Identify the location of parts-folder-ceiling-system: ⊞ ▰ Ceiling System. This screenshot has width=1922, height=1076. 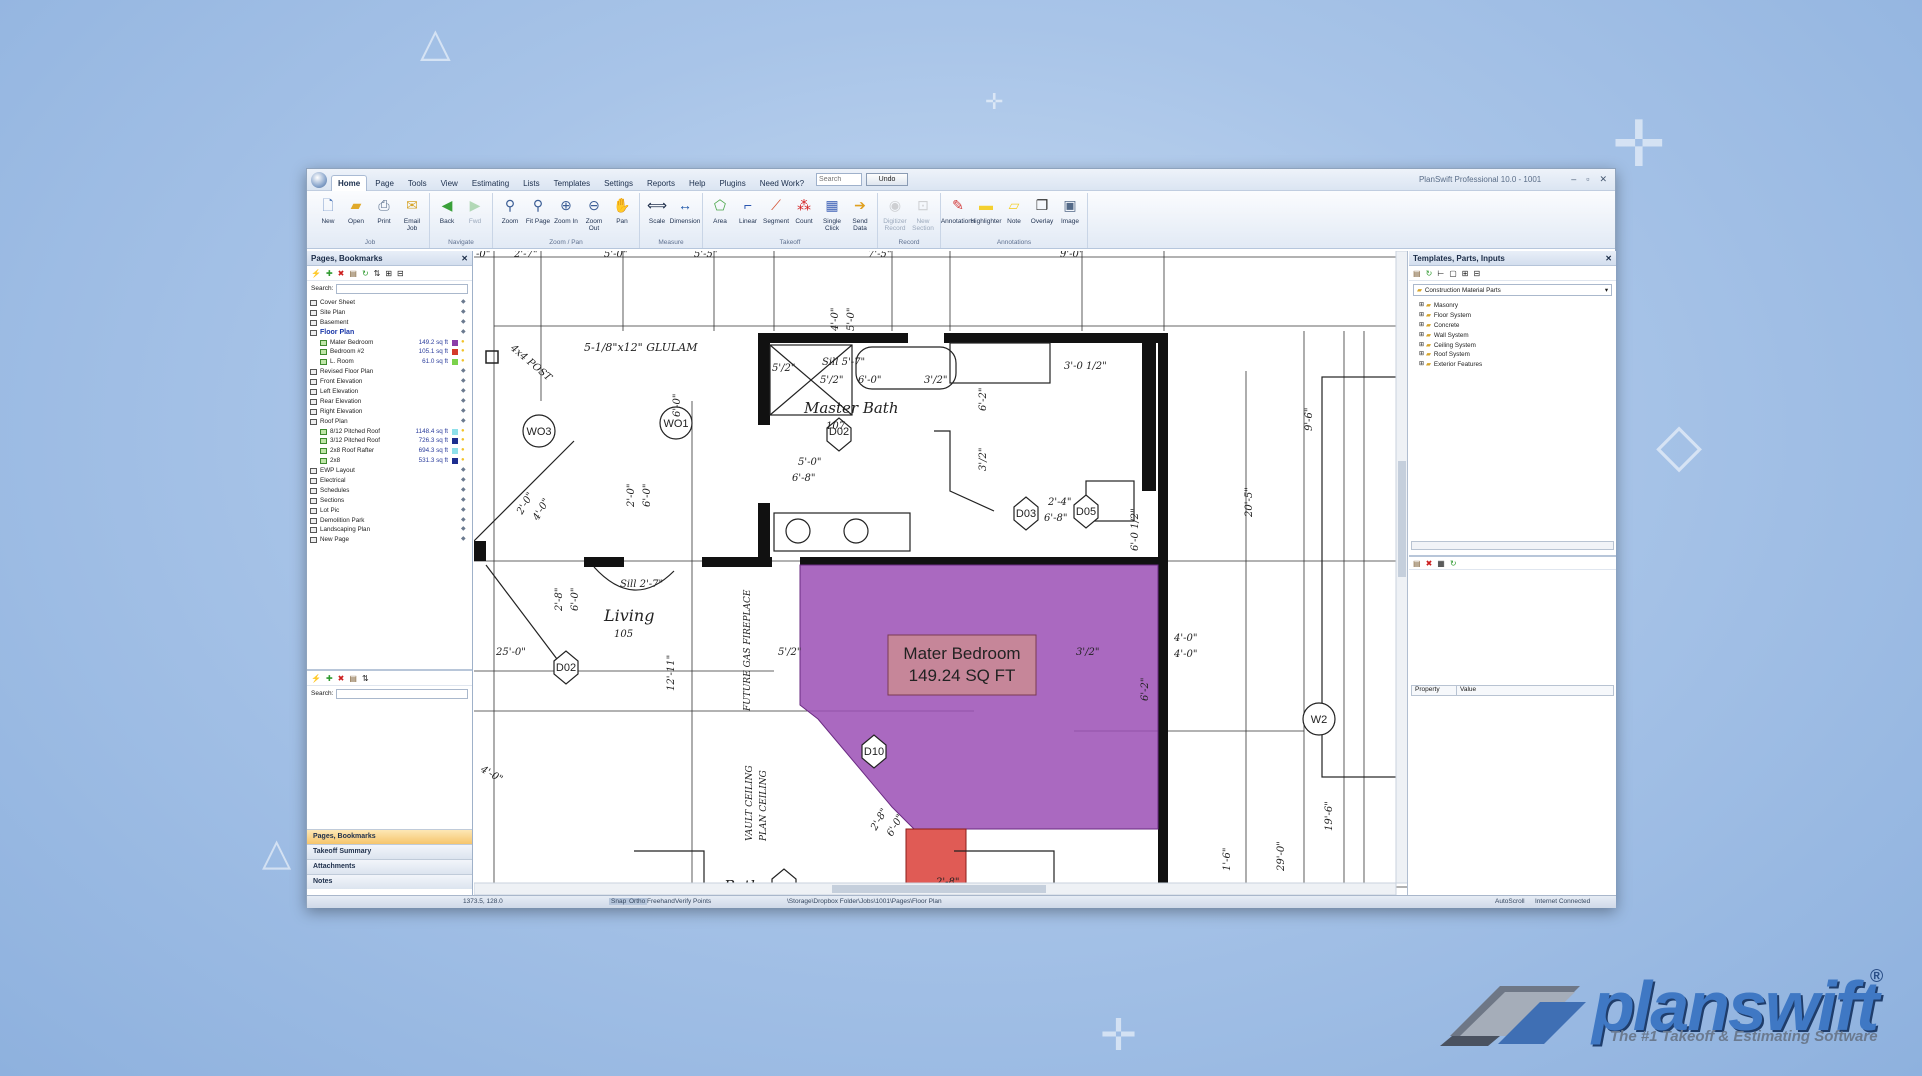
(1516, 346).